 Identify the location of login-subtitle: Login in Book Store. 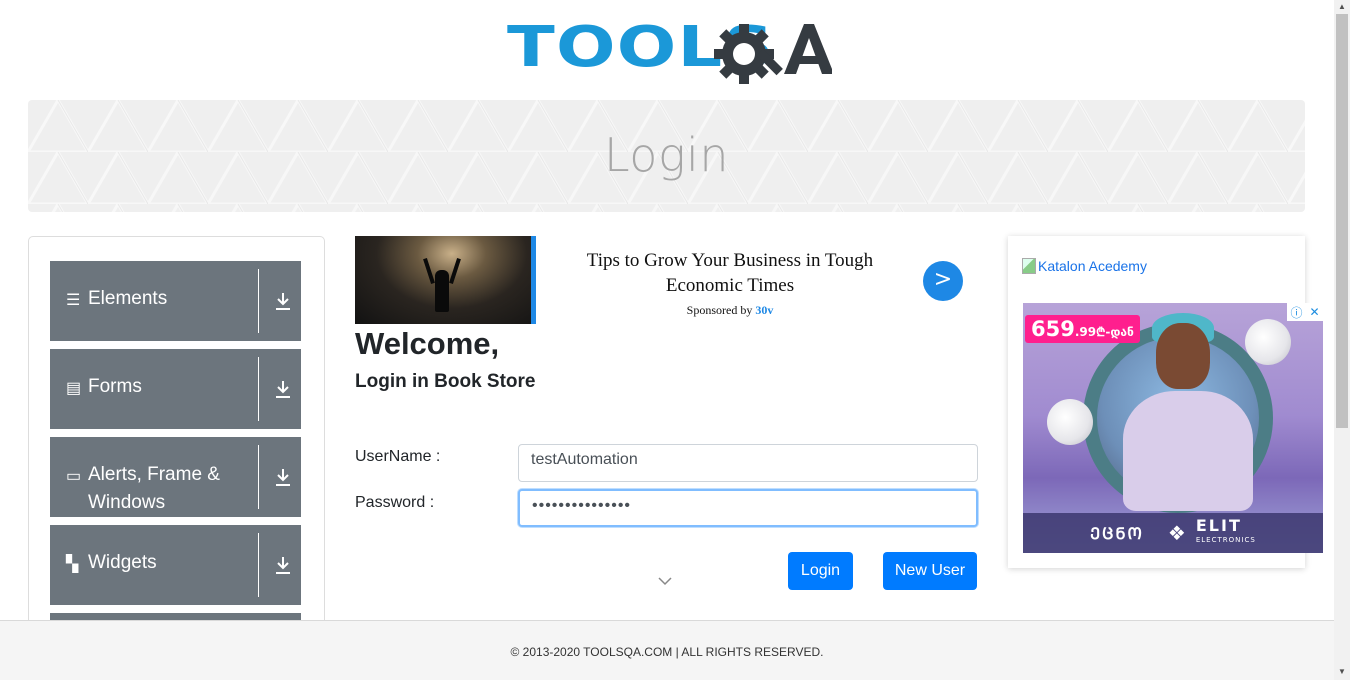
(445, 381).